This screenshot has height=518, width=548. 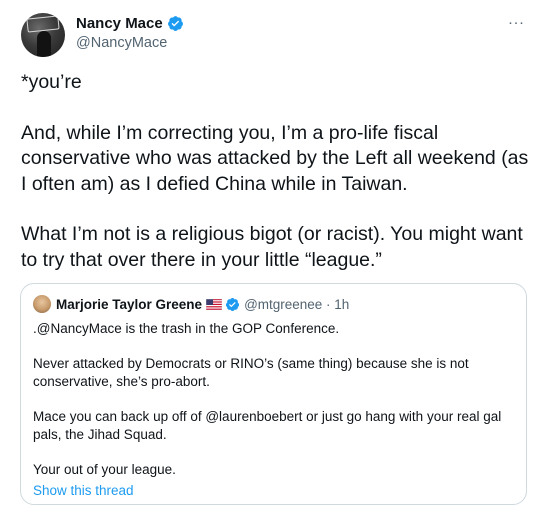 What do you see at coordinates (42, 304) in the screenshot?
I see `quoted-author-avatar` at bounding box center [42, 304].